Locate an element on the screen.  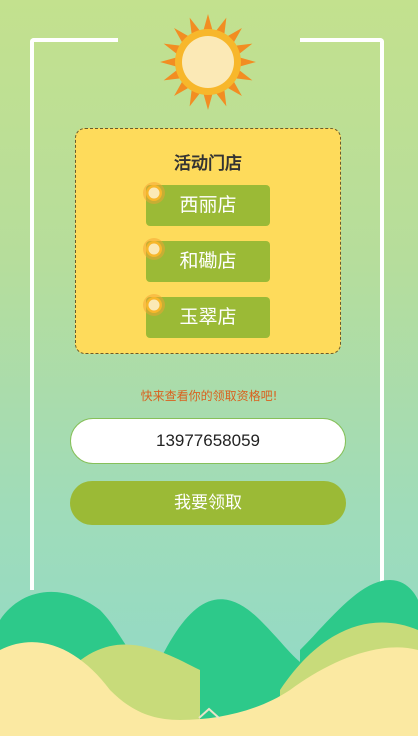
store-label: 玉翠店 is located at coordinates (208, 317).